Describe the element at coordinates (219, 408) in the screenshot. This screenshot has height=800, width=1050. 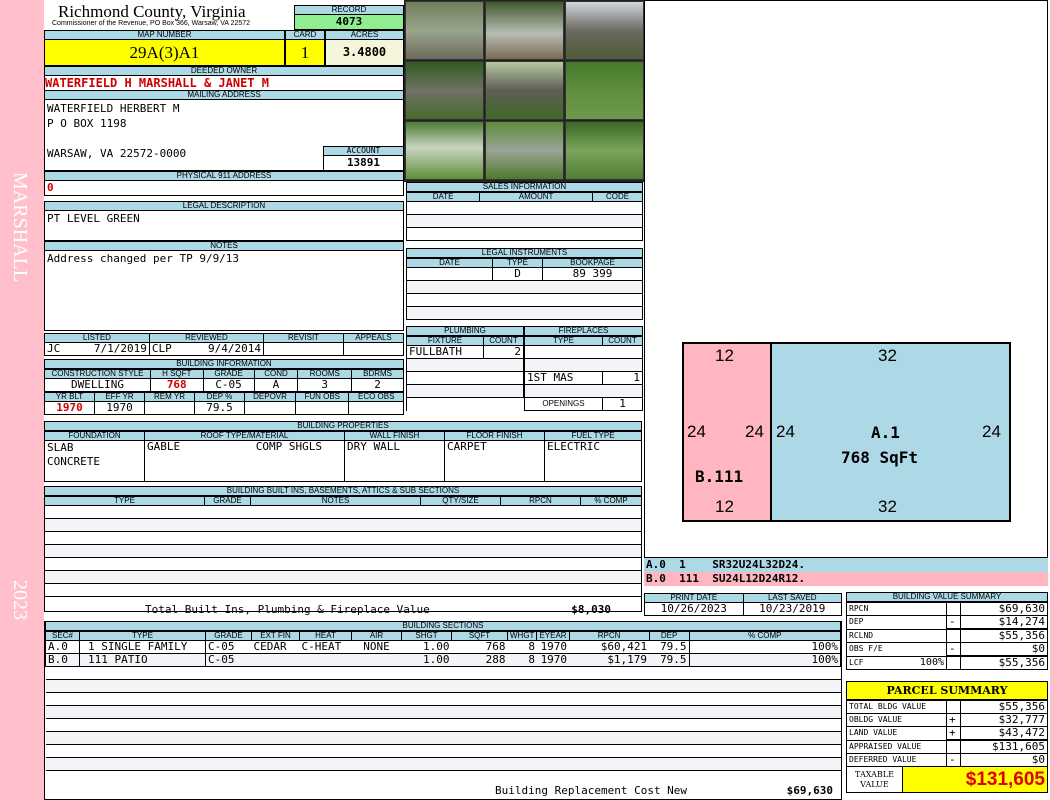
I see `dep-pct: 79.5` at that location.